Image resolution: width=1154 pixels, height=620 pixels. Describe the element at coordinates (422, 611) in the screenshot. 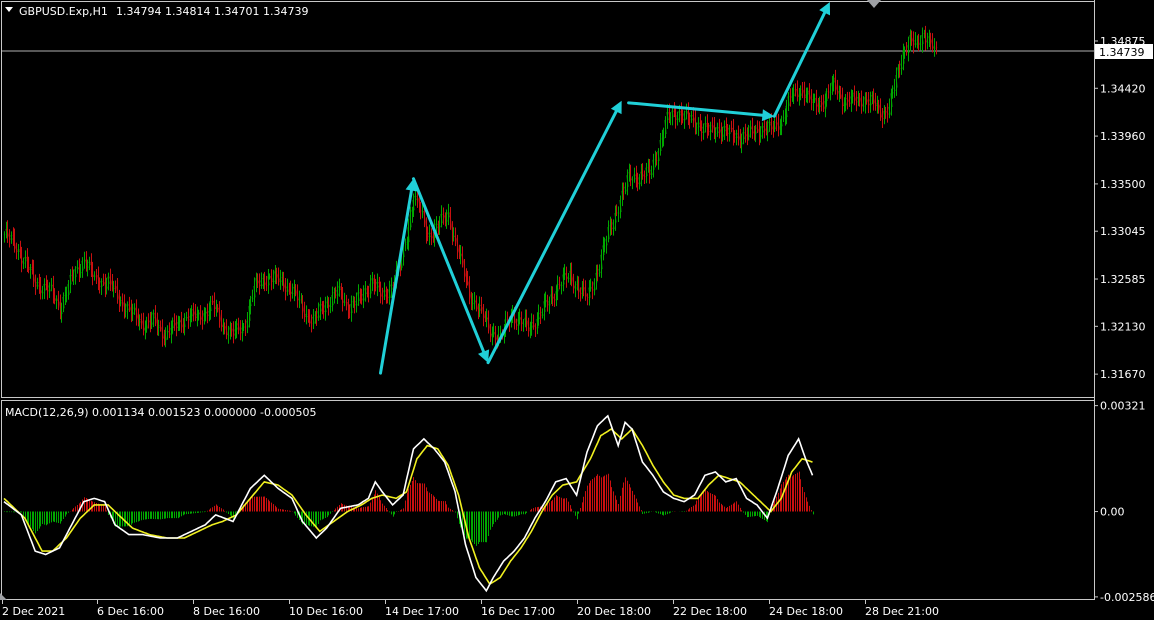

I see `time-tick-label: 14 Dec 17:00` at that location.